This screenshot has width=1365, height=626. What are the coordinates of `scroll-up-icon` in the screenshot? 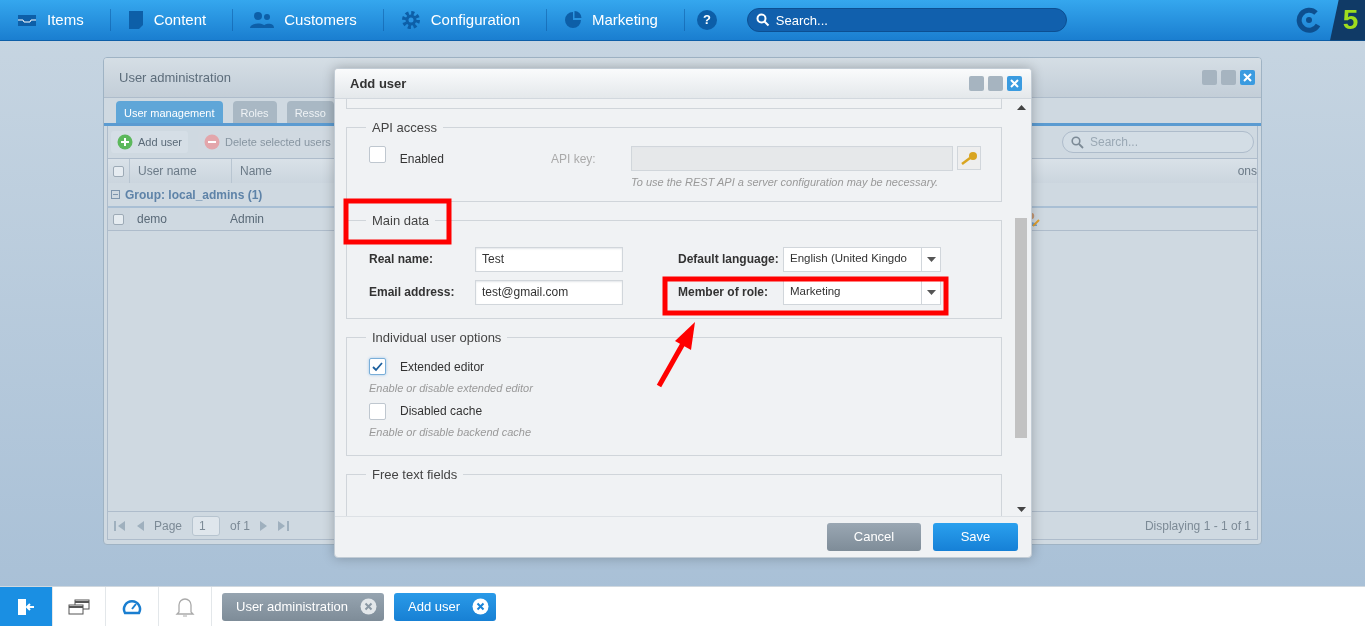 It's located at (1021, 107).